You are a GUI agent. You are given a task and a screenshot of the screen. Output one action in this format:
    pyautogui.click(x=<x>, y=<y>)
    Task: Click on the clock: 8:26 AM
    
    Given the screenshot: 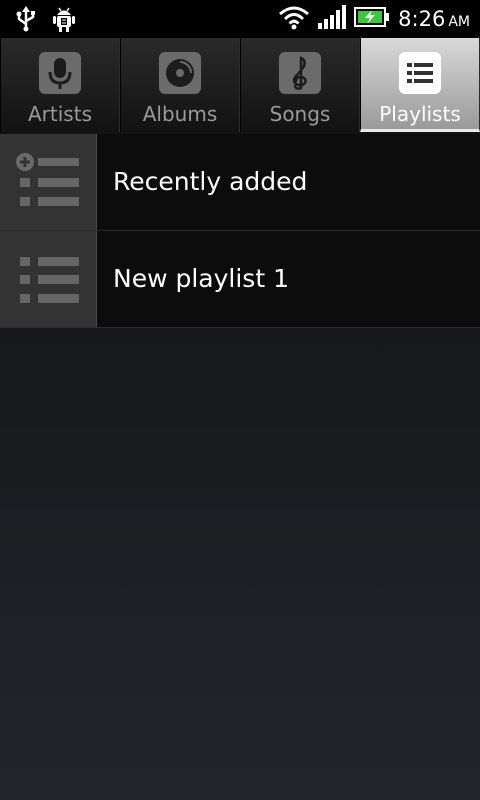 What is the action you would take?
    pyautogui.click(x=434, y=19)
    